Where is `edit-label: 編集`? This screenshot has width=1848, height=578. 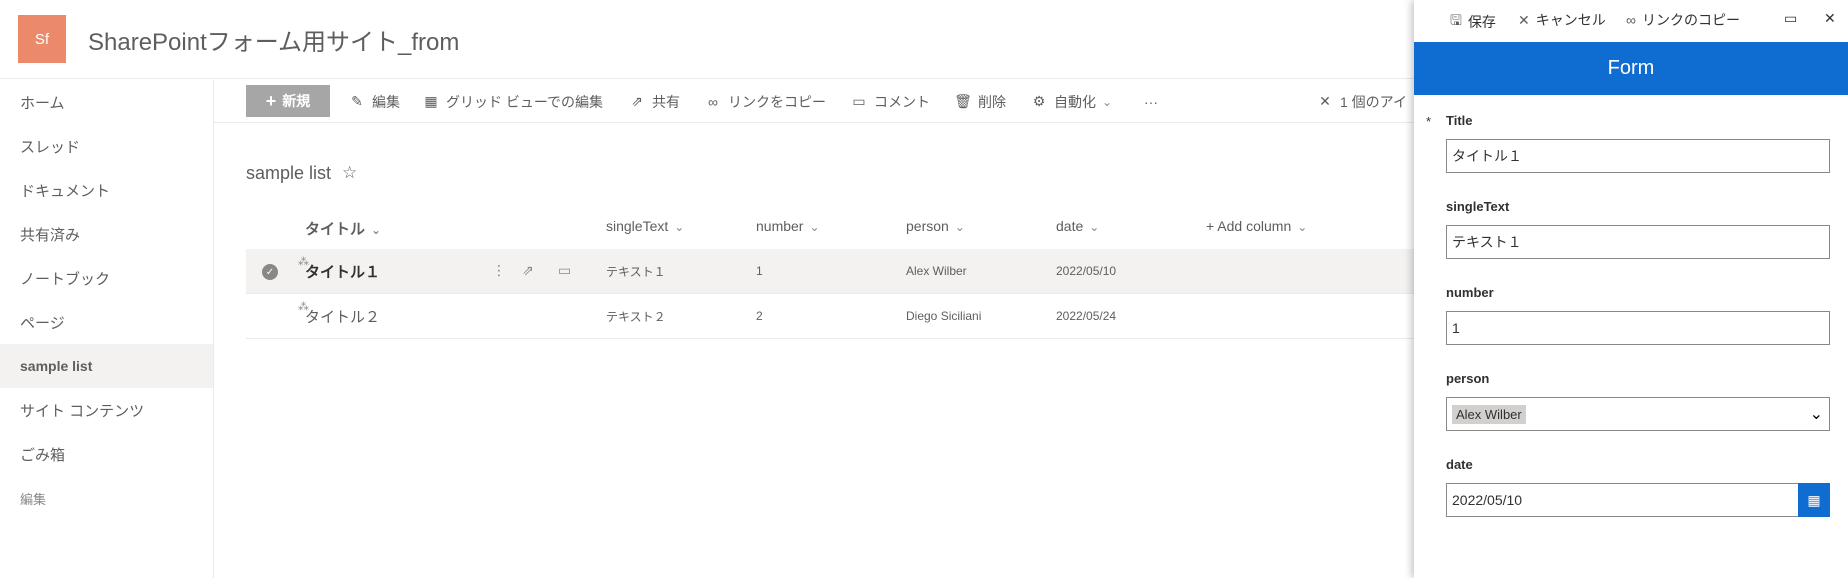 edit-label: 編集 is located at coordinates (386, 101).